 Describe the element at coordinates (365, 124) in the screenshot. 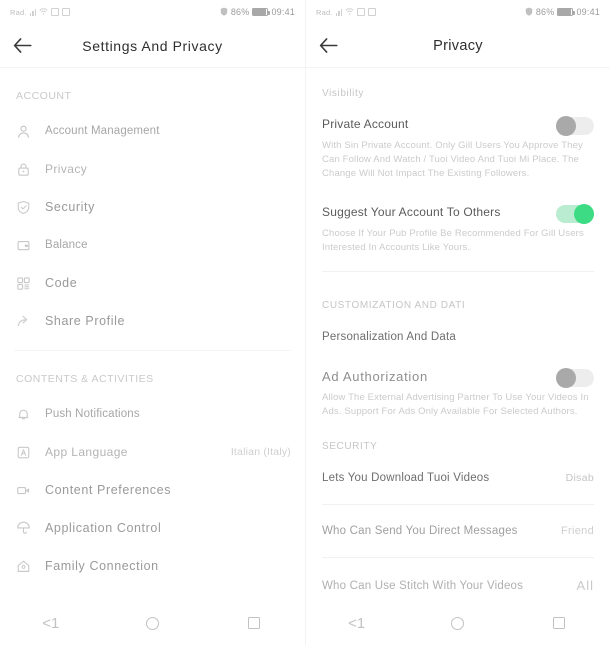

I see `private-account-label: Private Account` at that location.